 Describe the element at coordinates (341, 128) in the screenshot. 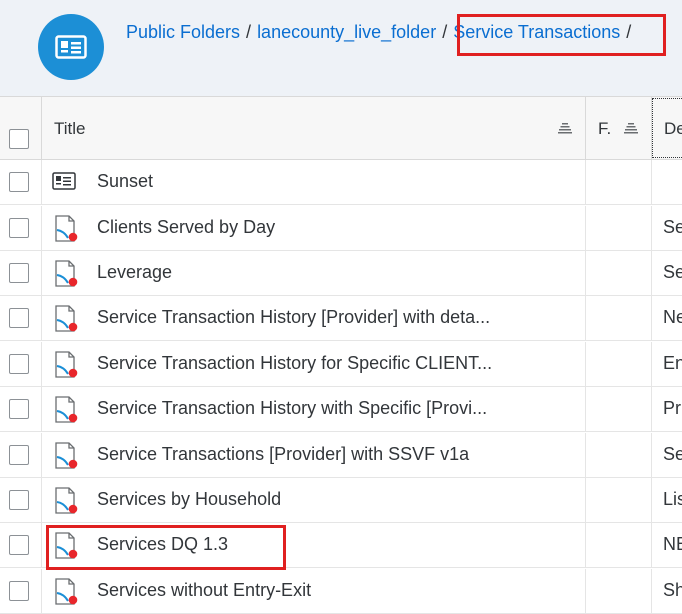

I see `table-header: Title F. De` at that location.